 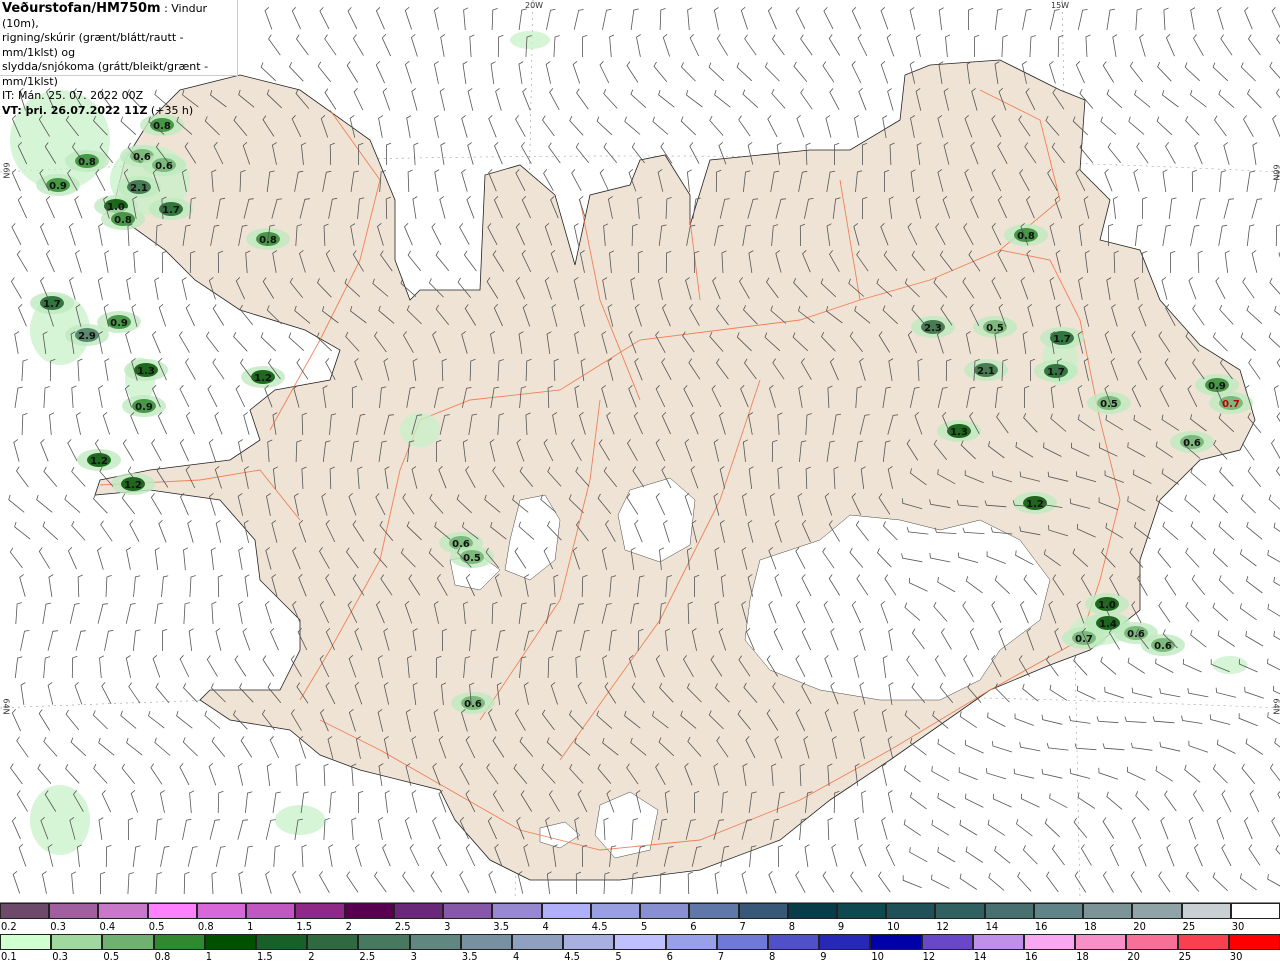 I want to click on lat-label-66n-left: 66N, so click(x=6, y=170).